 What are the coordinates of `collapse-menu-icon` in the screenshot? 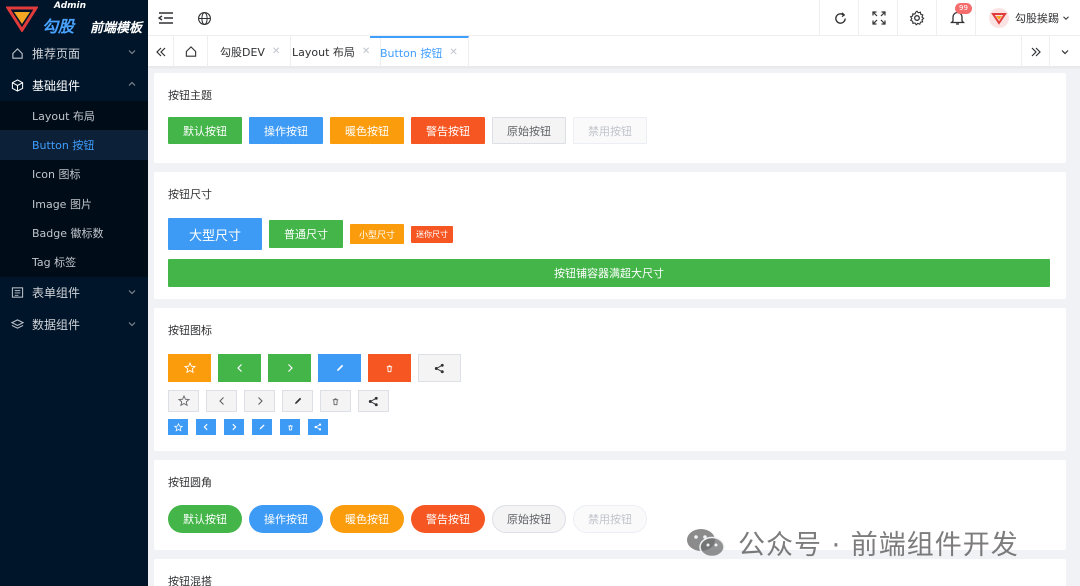 It's located at (166, 18).